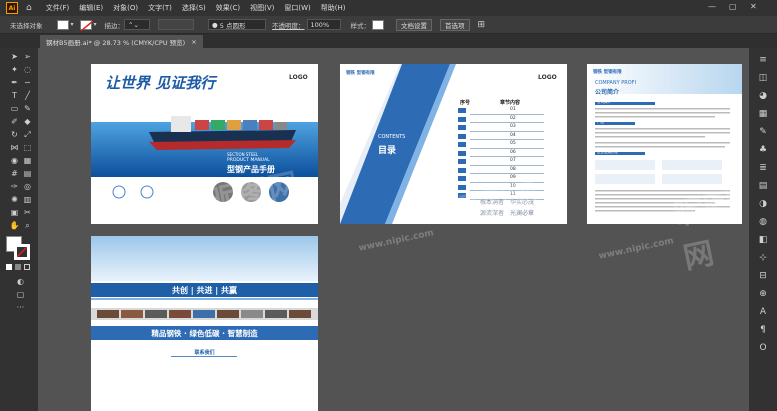 The width and height of the screenshot is (777, 411). I want to click on artboard-tool-icon: ▣, so click(14, 212).